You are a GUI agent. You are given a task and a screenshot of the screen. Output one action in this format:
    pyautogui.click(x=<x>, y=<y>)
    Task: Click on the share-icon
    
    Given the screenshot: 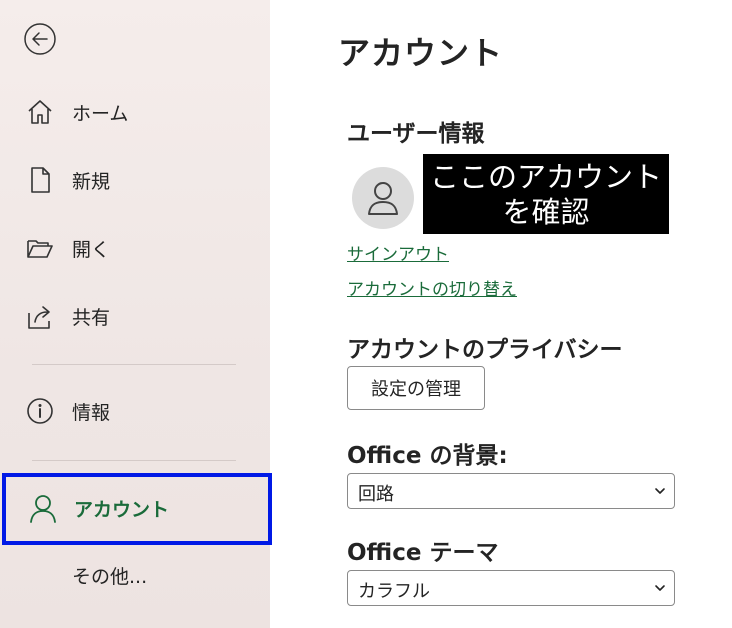 What is the action you would take?
    pyautogui.click(x=40, y=316)
    